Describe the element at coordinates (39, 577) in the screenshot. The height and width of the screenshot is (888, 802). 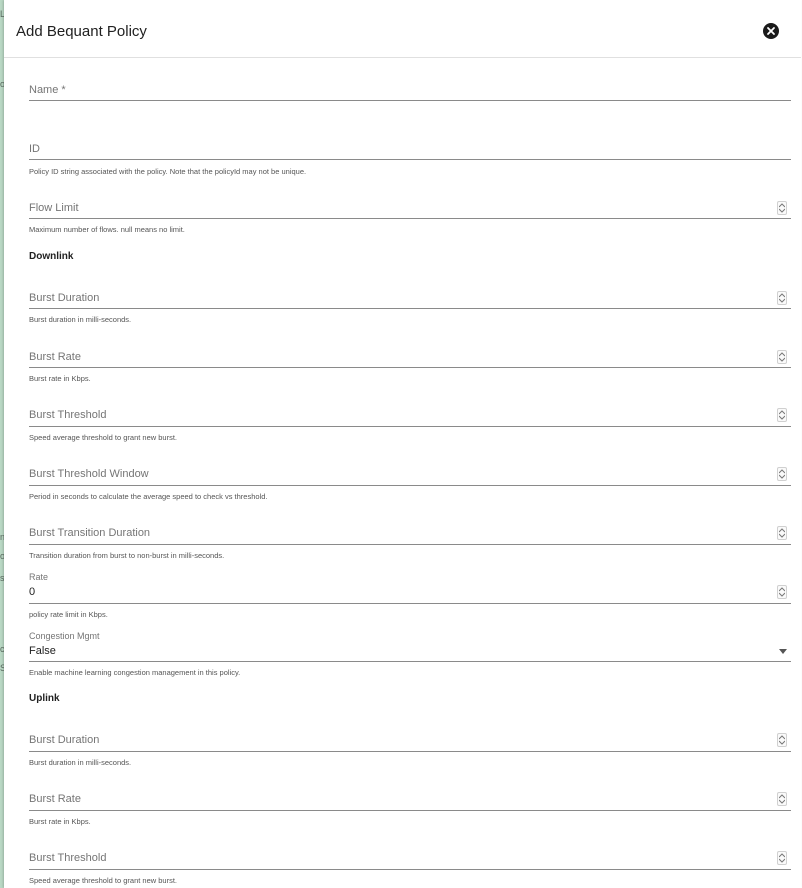
I see `downlink-rate-label: Rate` at that location.